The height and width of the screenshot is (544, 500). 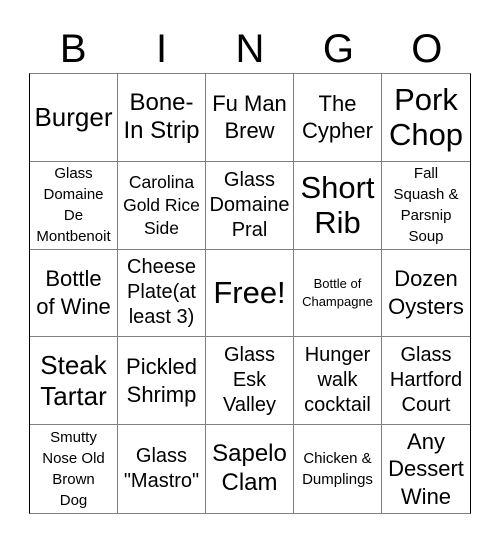 I want to click on cell-label: Free!, so click(x=249, y=293).